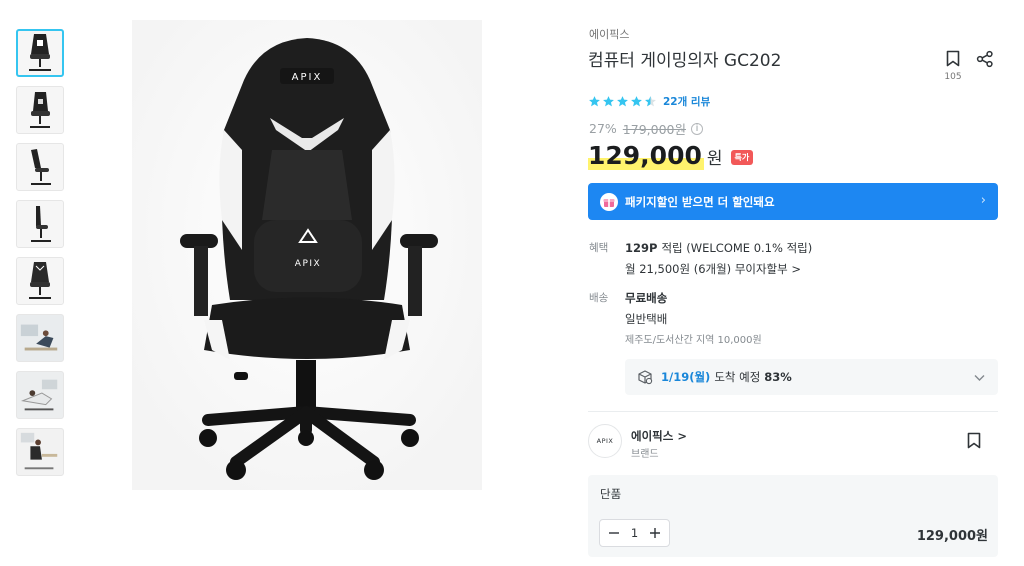 Image resolution: width=1024 pixels, height=566 pixels. Describe the element at coordinates (308, 264) in the screenshot. I see `brand-mark-center: APIX` at that location.